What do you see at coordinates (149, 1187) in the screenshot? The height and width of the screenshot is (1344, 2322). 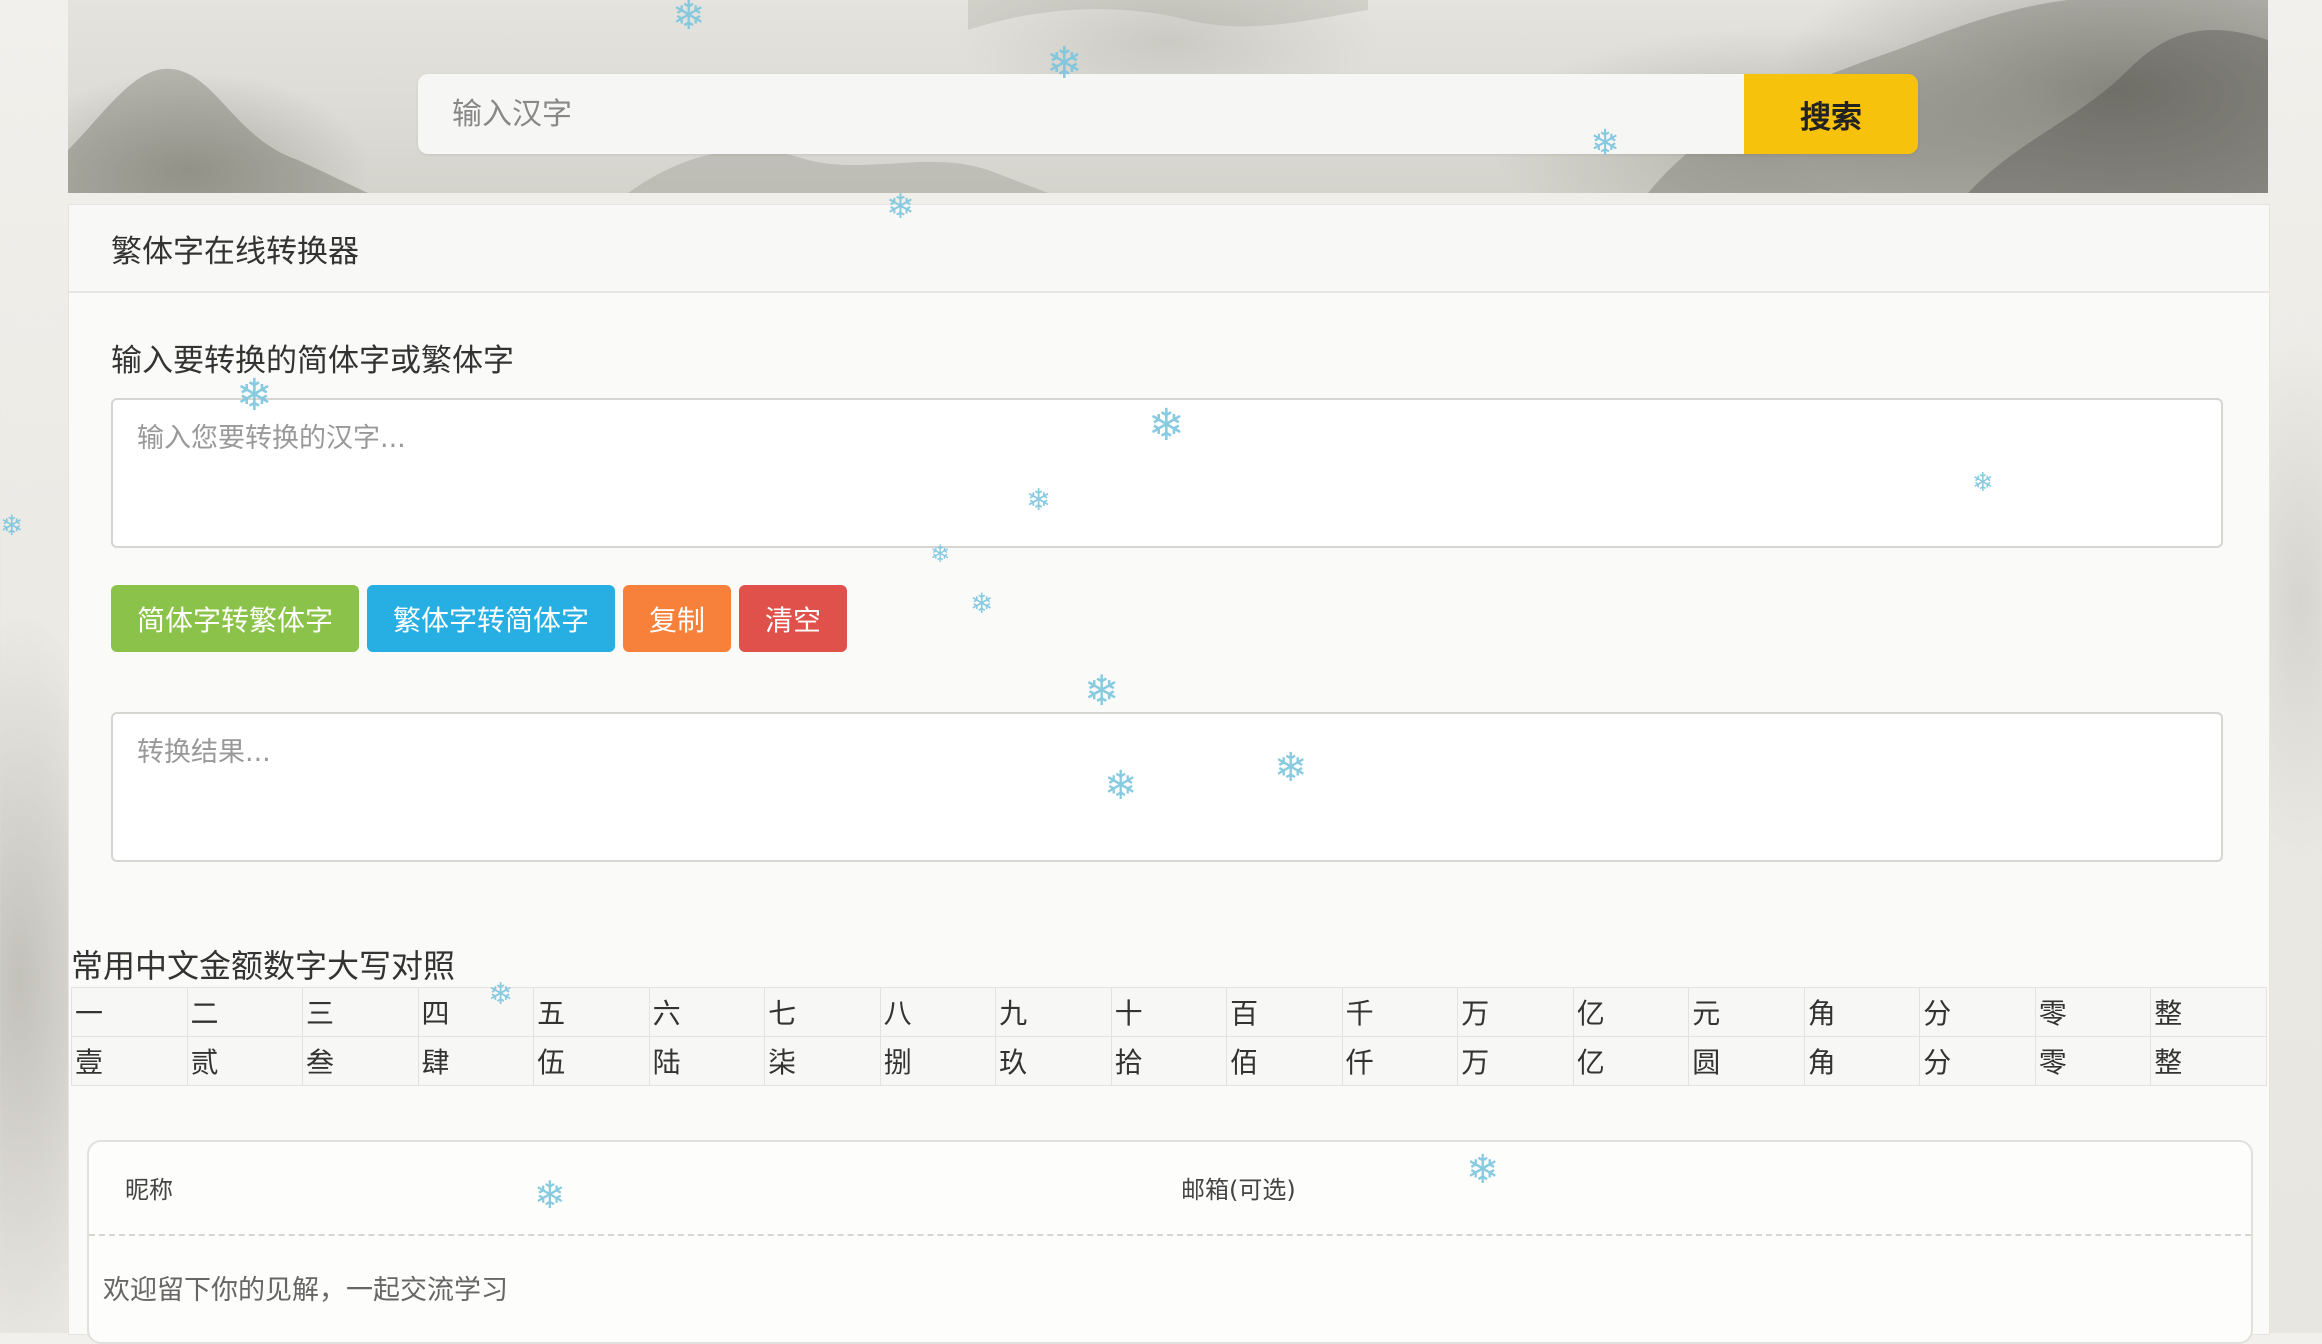 I see `nickname-field: 昵称` at bounding box center [149, 1187].